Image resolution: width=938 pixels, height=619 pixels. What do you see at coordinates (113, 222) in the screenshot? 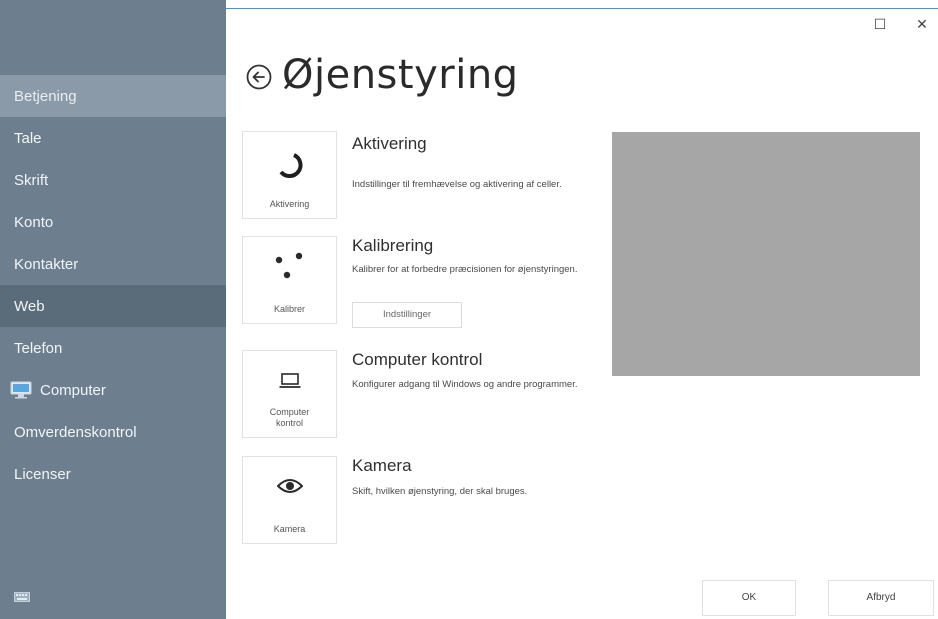
I see `sidebar-item-konto: Konto` at bounding box center [113, 222].